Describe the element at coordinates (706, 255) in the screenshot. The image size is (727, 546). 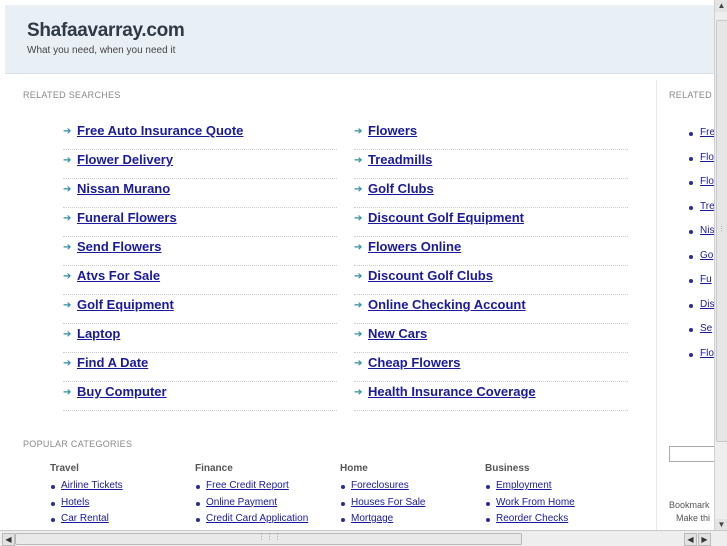
I see `sidebar-link: Go` at that location.